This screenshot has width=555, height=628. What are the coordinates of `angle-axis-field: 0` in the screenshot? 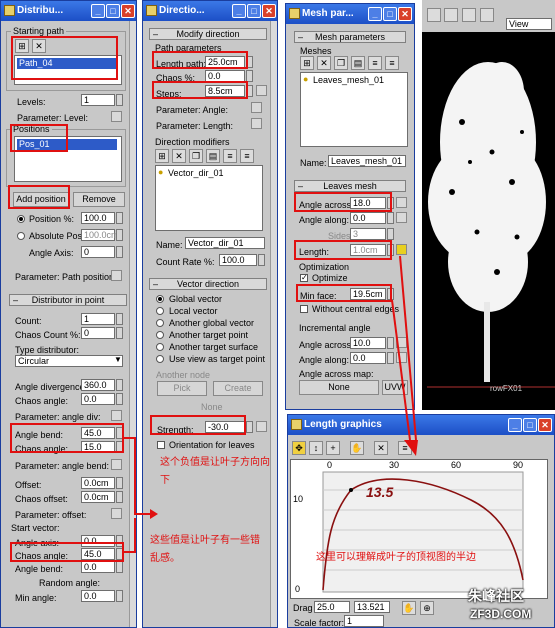 It's located at (98, 252).